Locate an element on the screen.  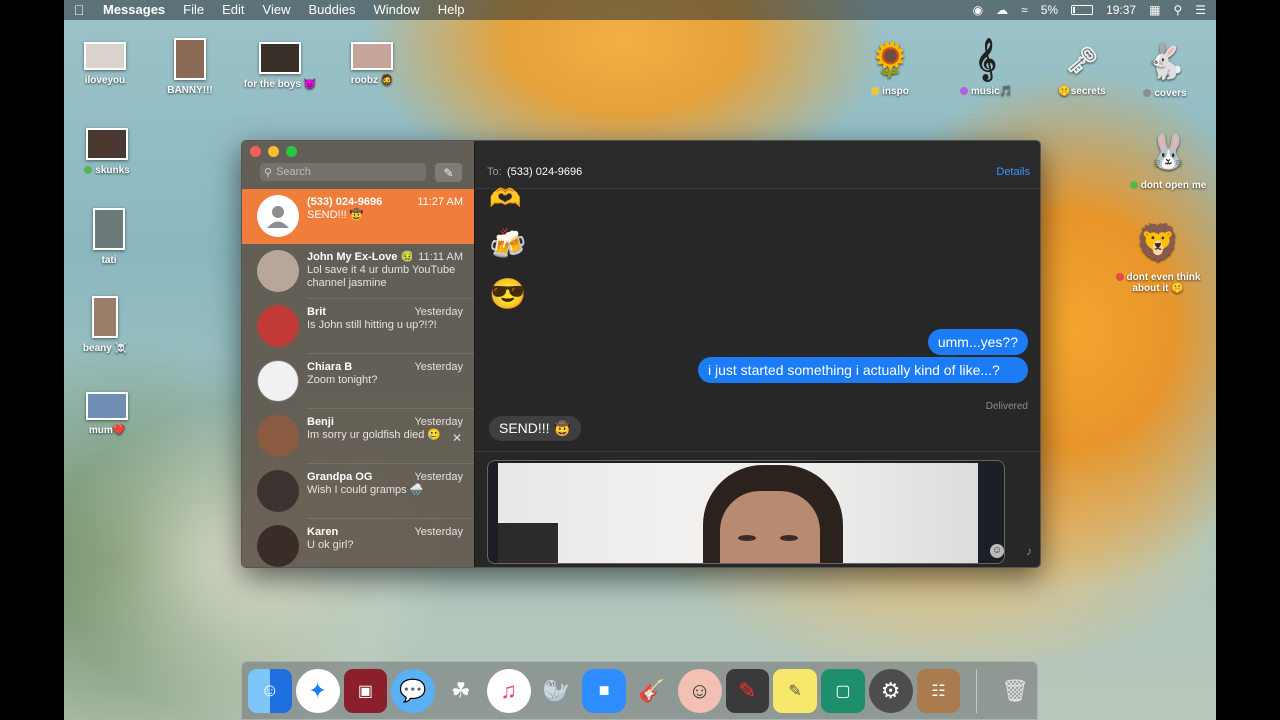
desktop-icon-music: 𝄞 music🎵 is located at coordinates (986, 66).